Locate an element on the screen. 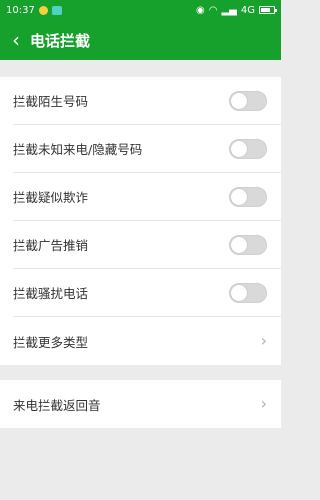  ringback-section: 来电拦截返回音 › is located at coordinates (140, 404).